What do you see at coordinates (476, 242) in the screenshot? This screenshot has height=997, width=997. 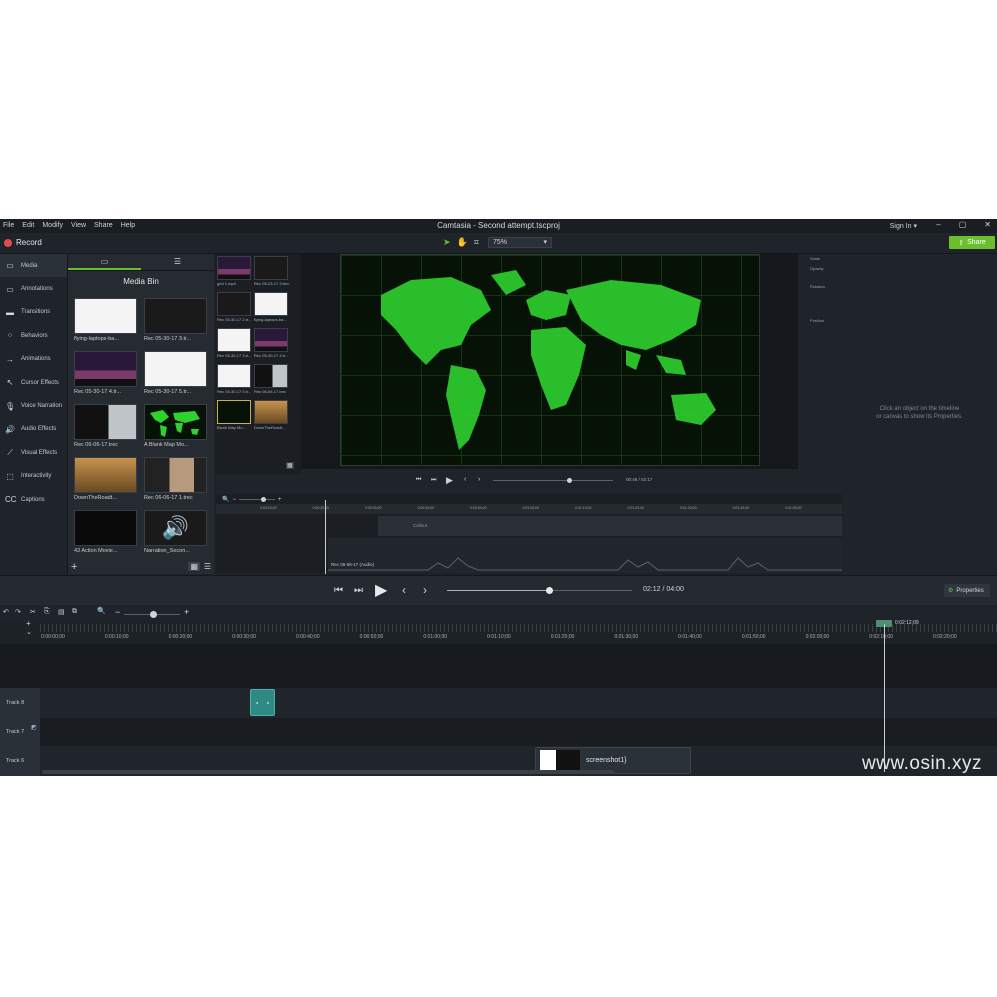 I see `crop-tool-icon: ⌗` at bounding box center [476, 242].